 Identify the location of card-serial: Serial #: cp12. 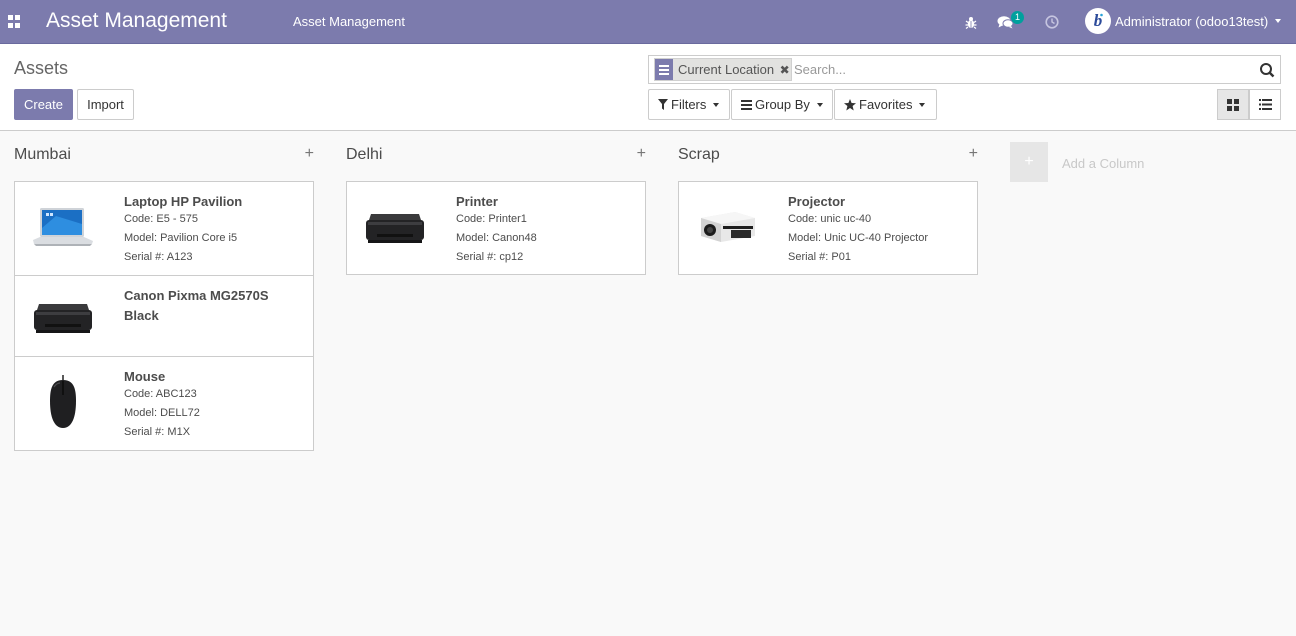
(490, 257).